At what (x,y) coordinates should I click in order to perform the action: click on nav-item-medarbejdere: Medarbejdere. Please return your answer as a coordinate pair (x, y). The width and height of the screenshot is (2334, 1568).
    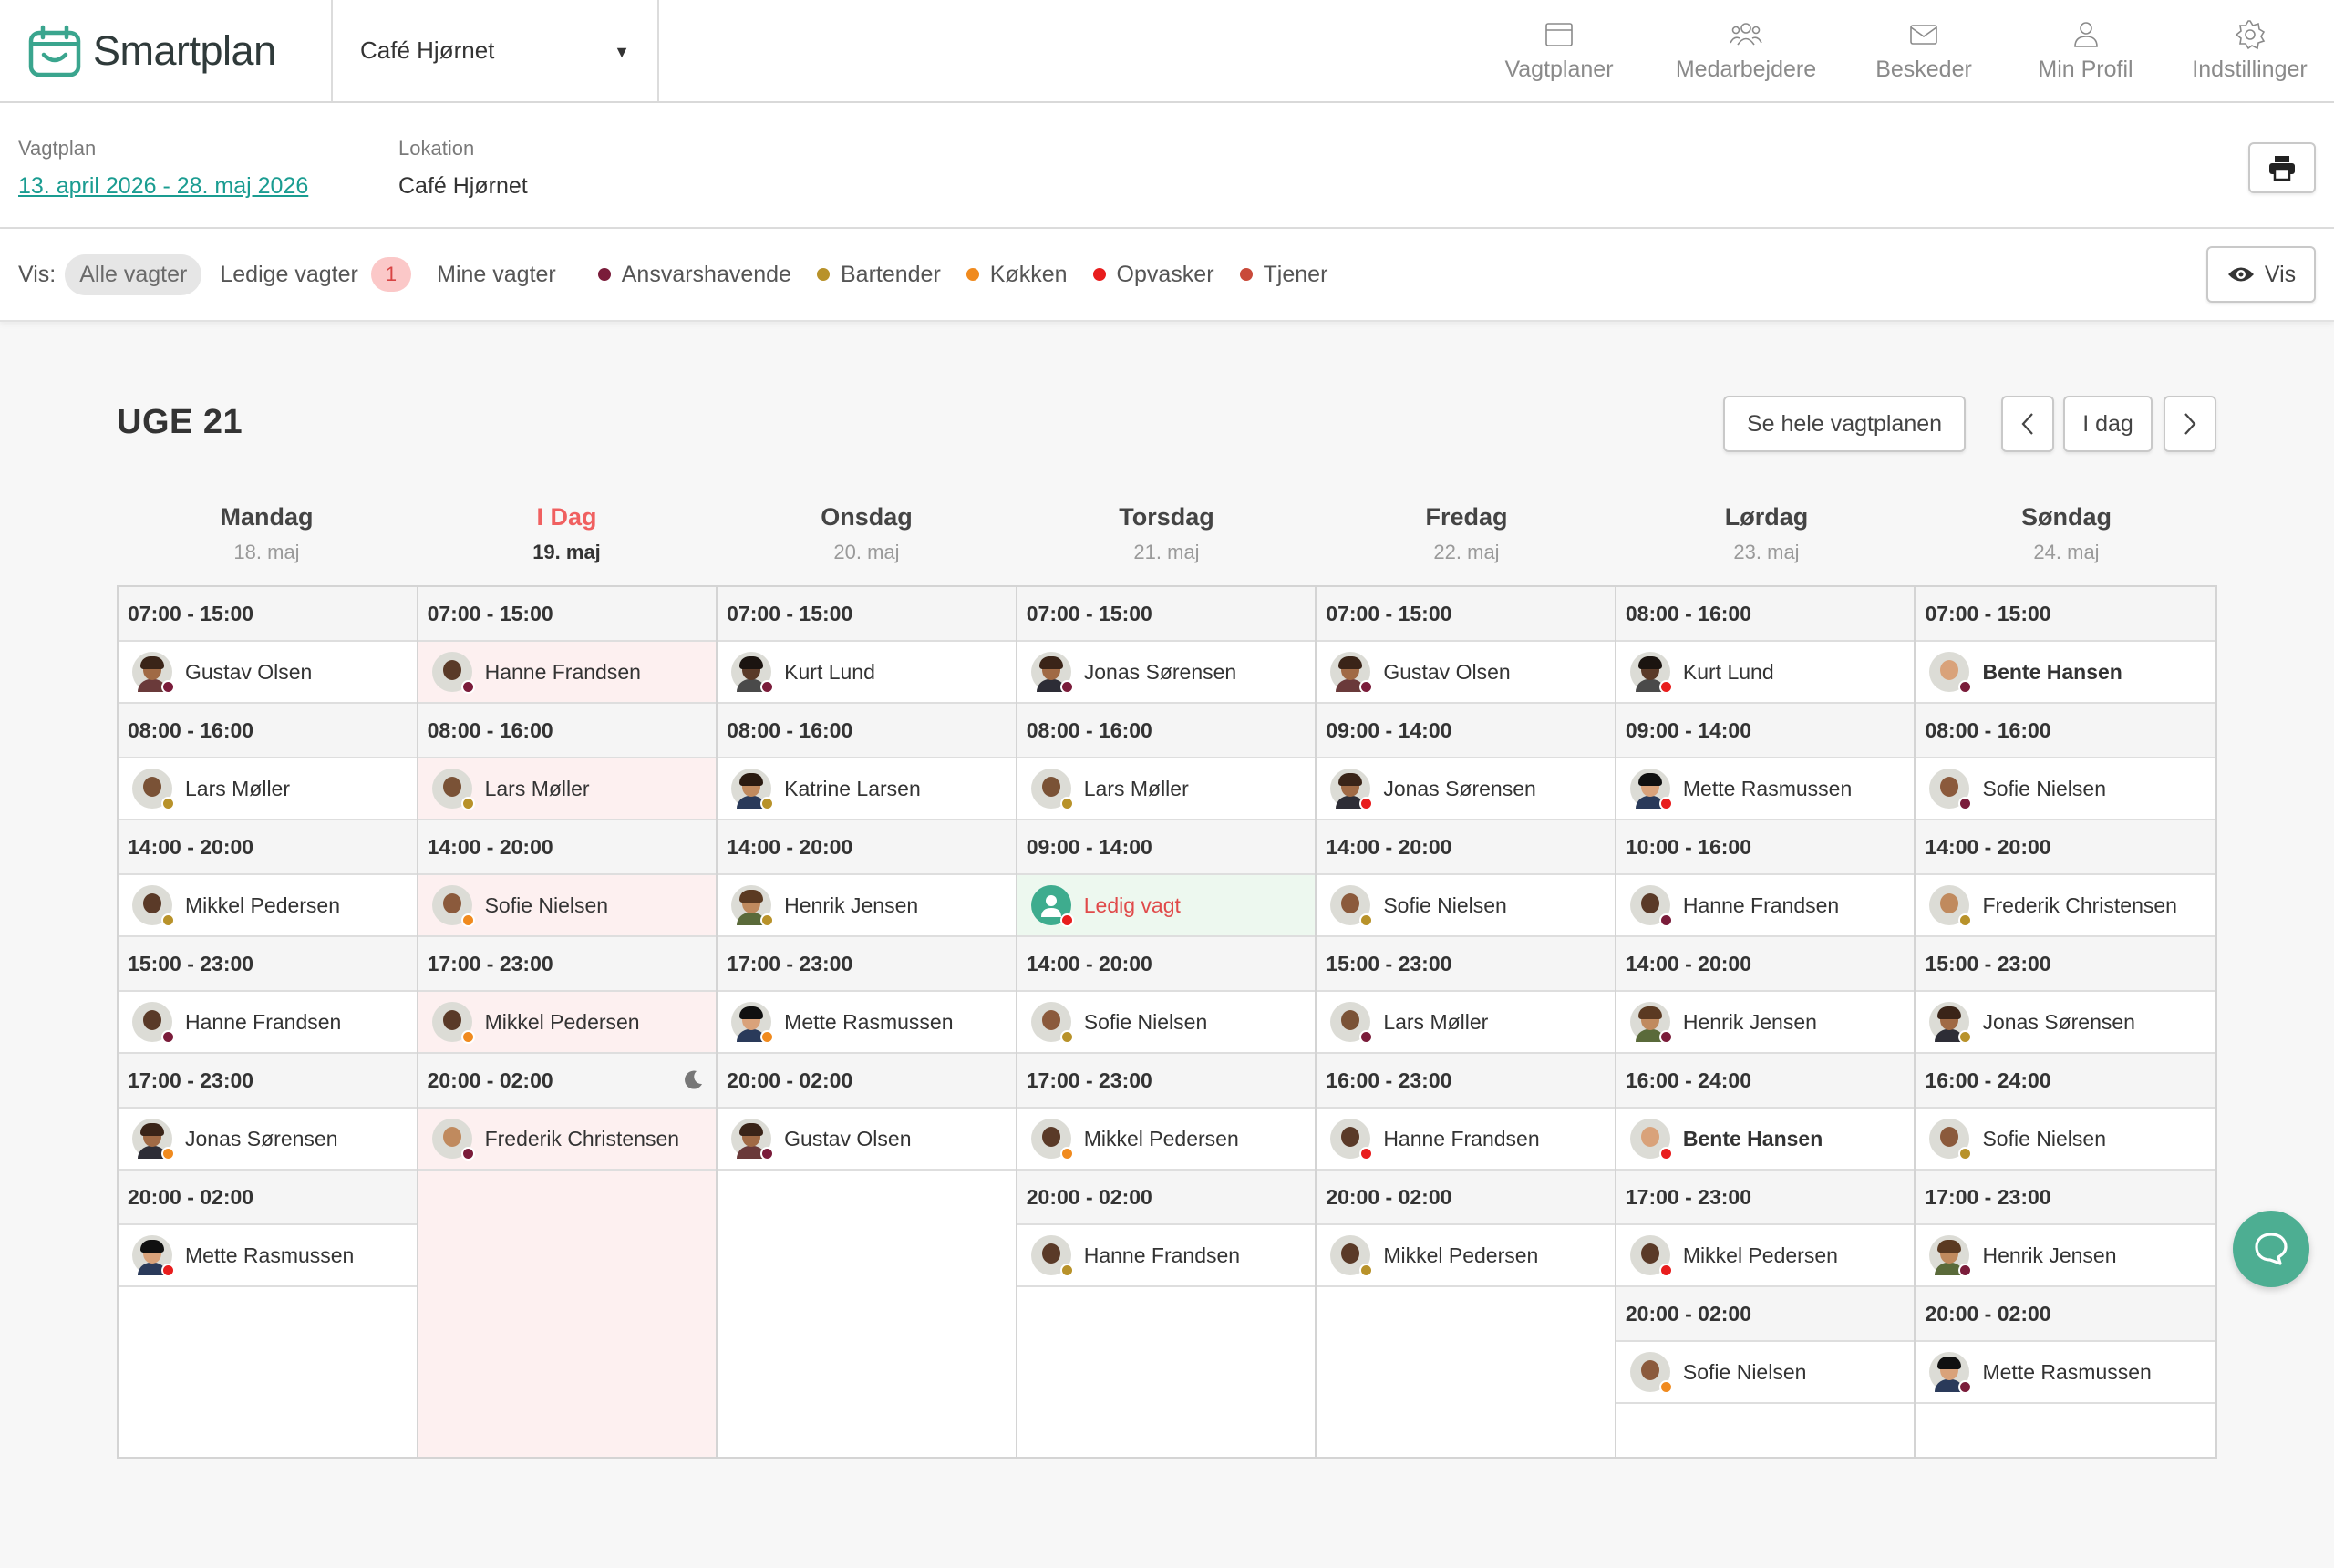
    Looking at the image, I should click on (1746, 50).